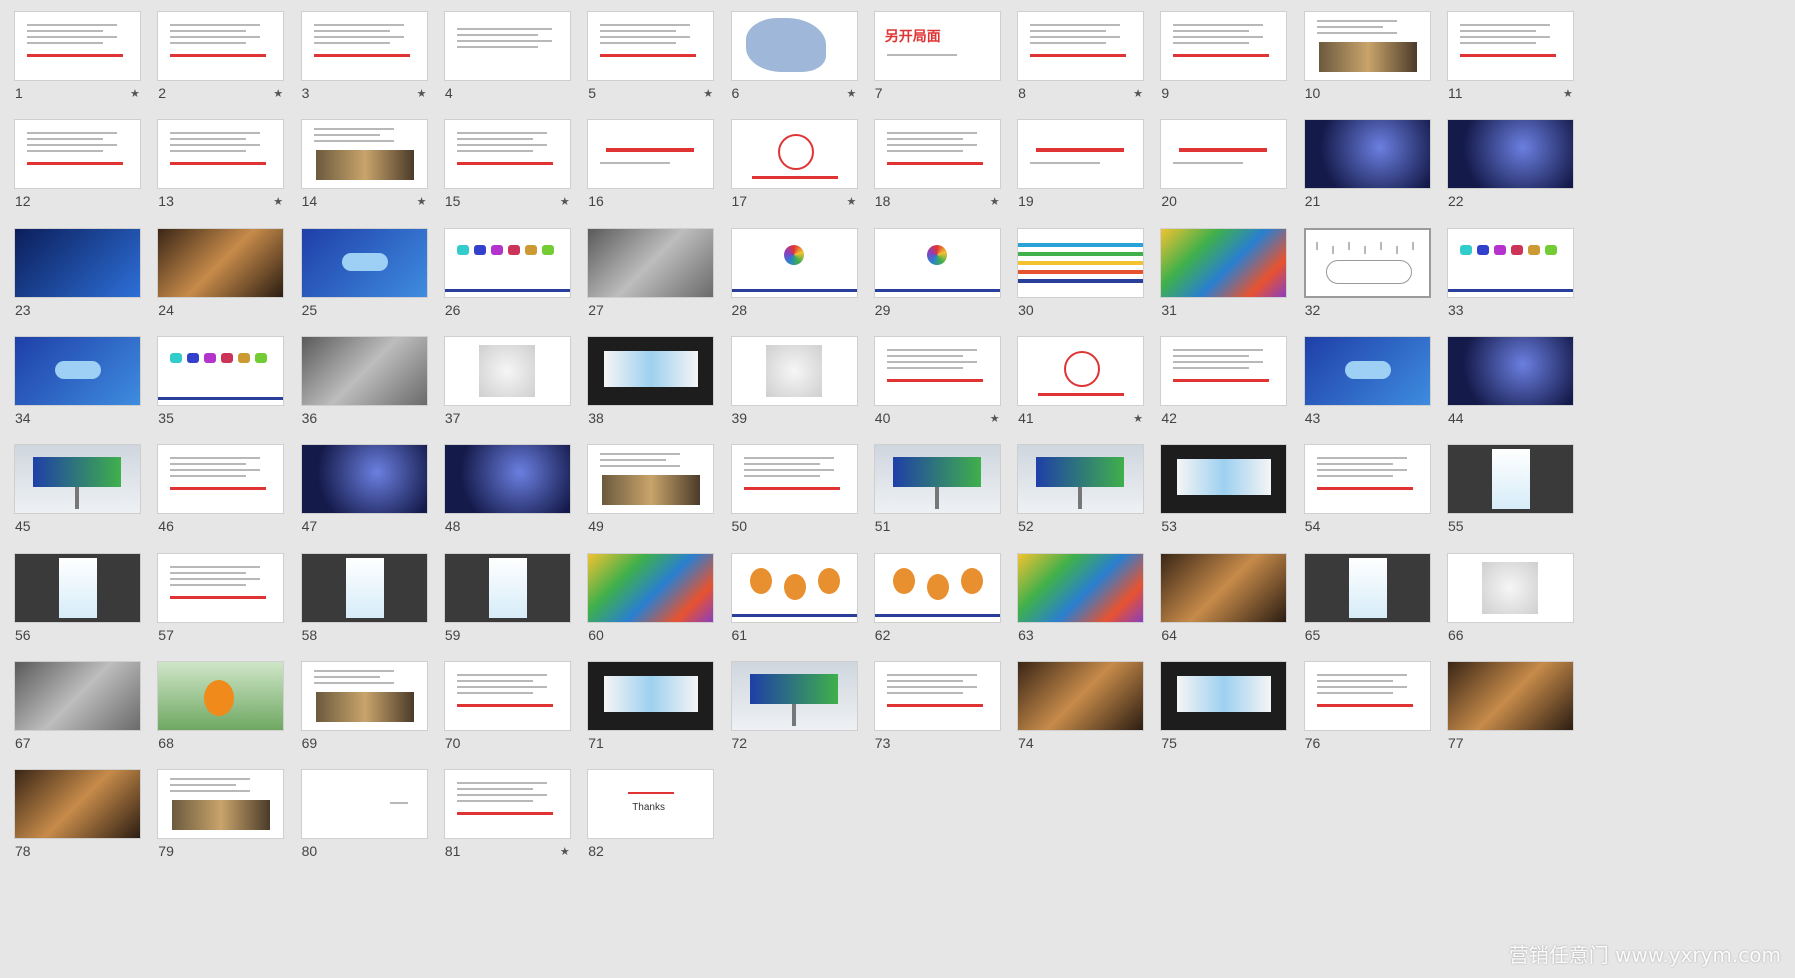 The width and height of the screenshot is (1795, 978). Describe the element at coordinates (224, 168) in the screenshot. I see `slide-thumbnail-13: 13 ★` at that location.